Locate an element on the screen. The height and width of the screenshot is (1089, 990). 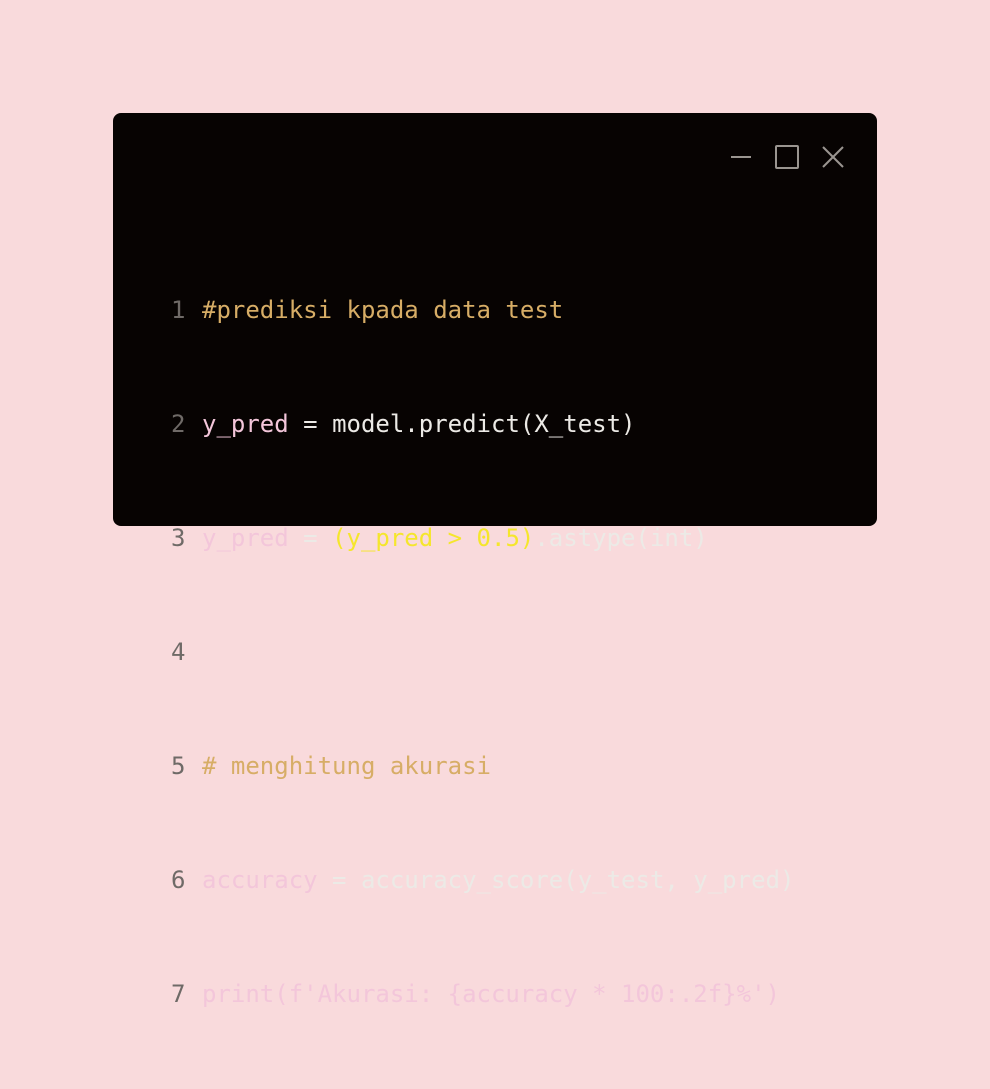
line-number: 5 is located at coordinates (178, 766).